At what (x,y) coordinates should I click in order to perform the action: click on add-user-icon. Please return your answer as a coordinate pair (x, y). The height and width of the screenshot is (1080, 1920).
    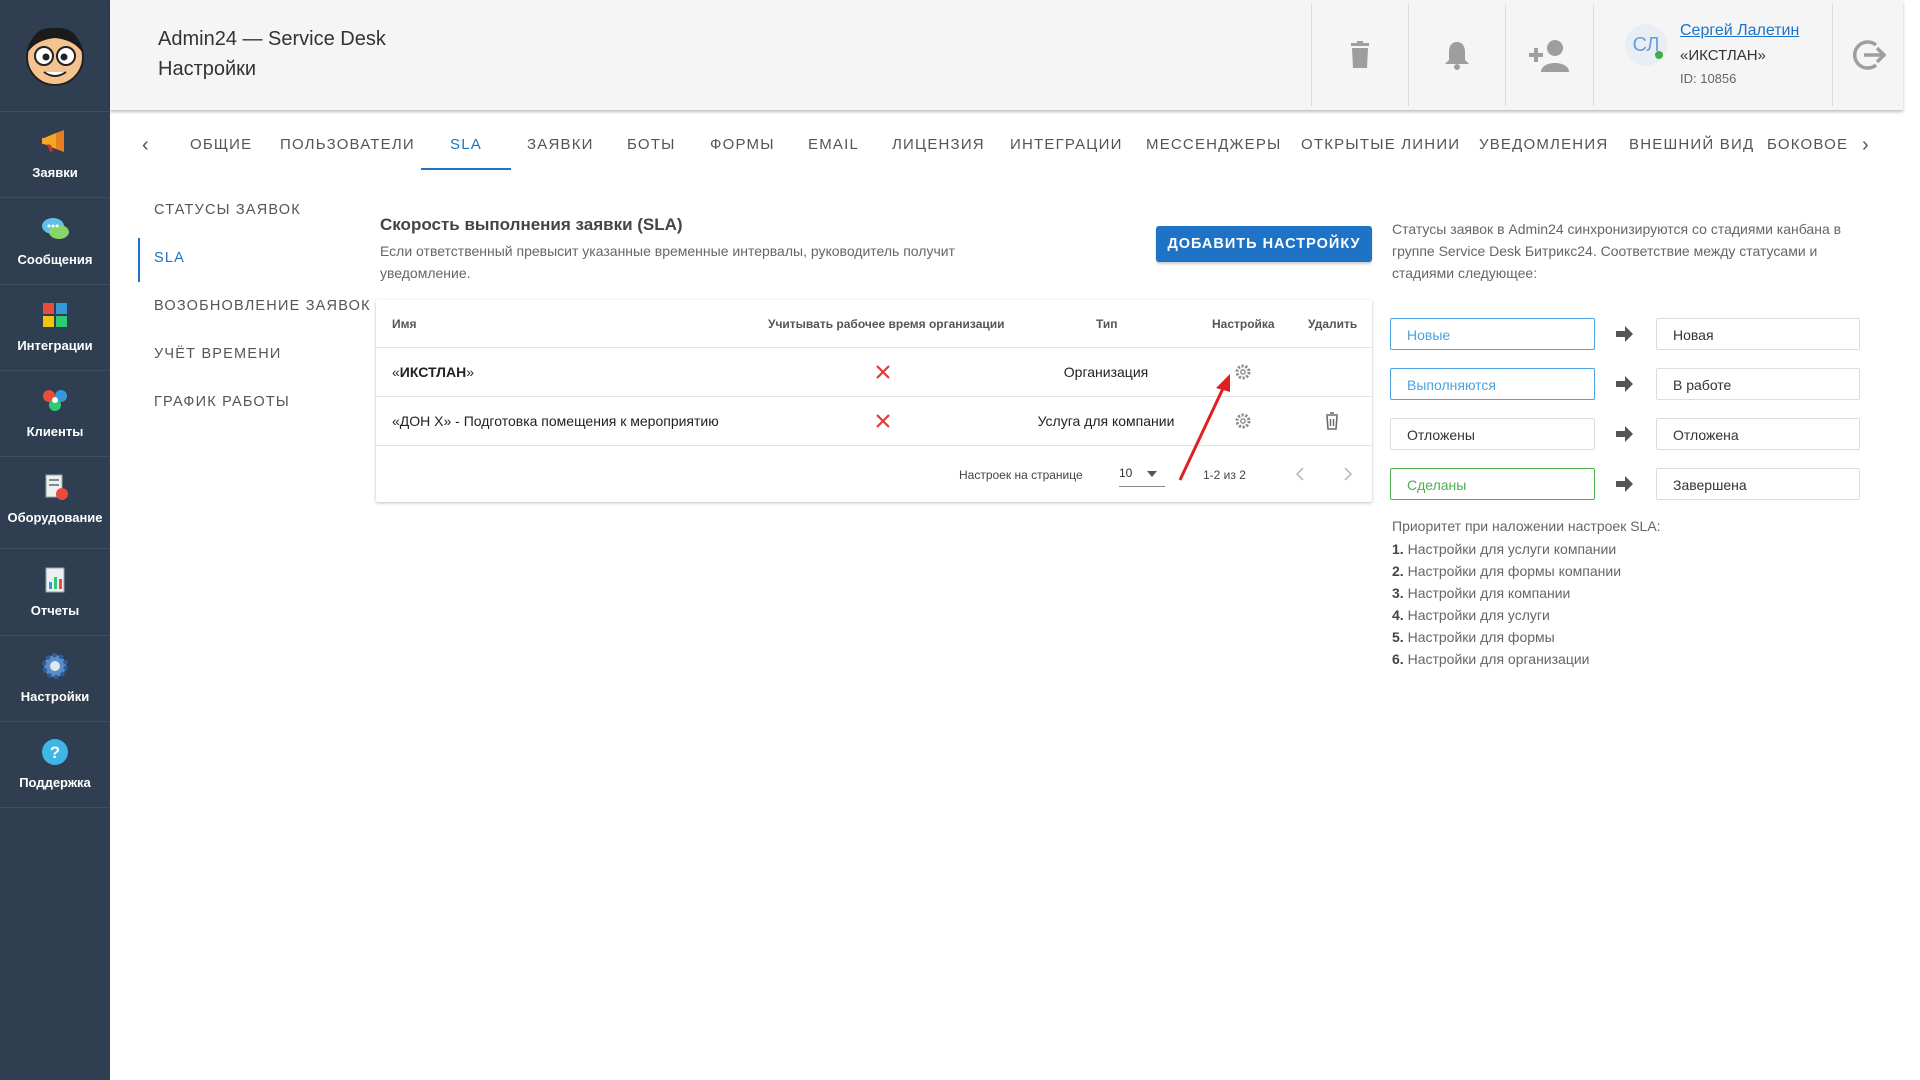
    Looking at the image, I should click on (1549, 56).